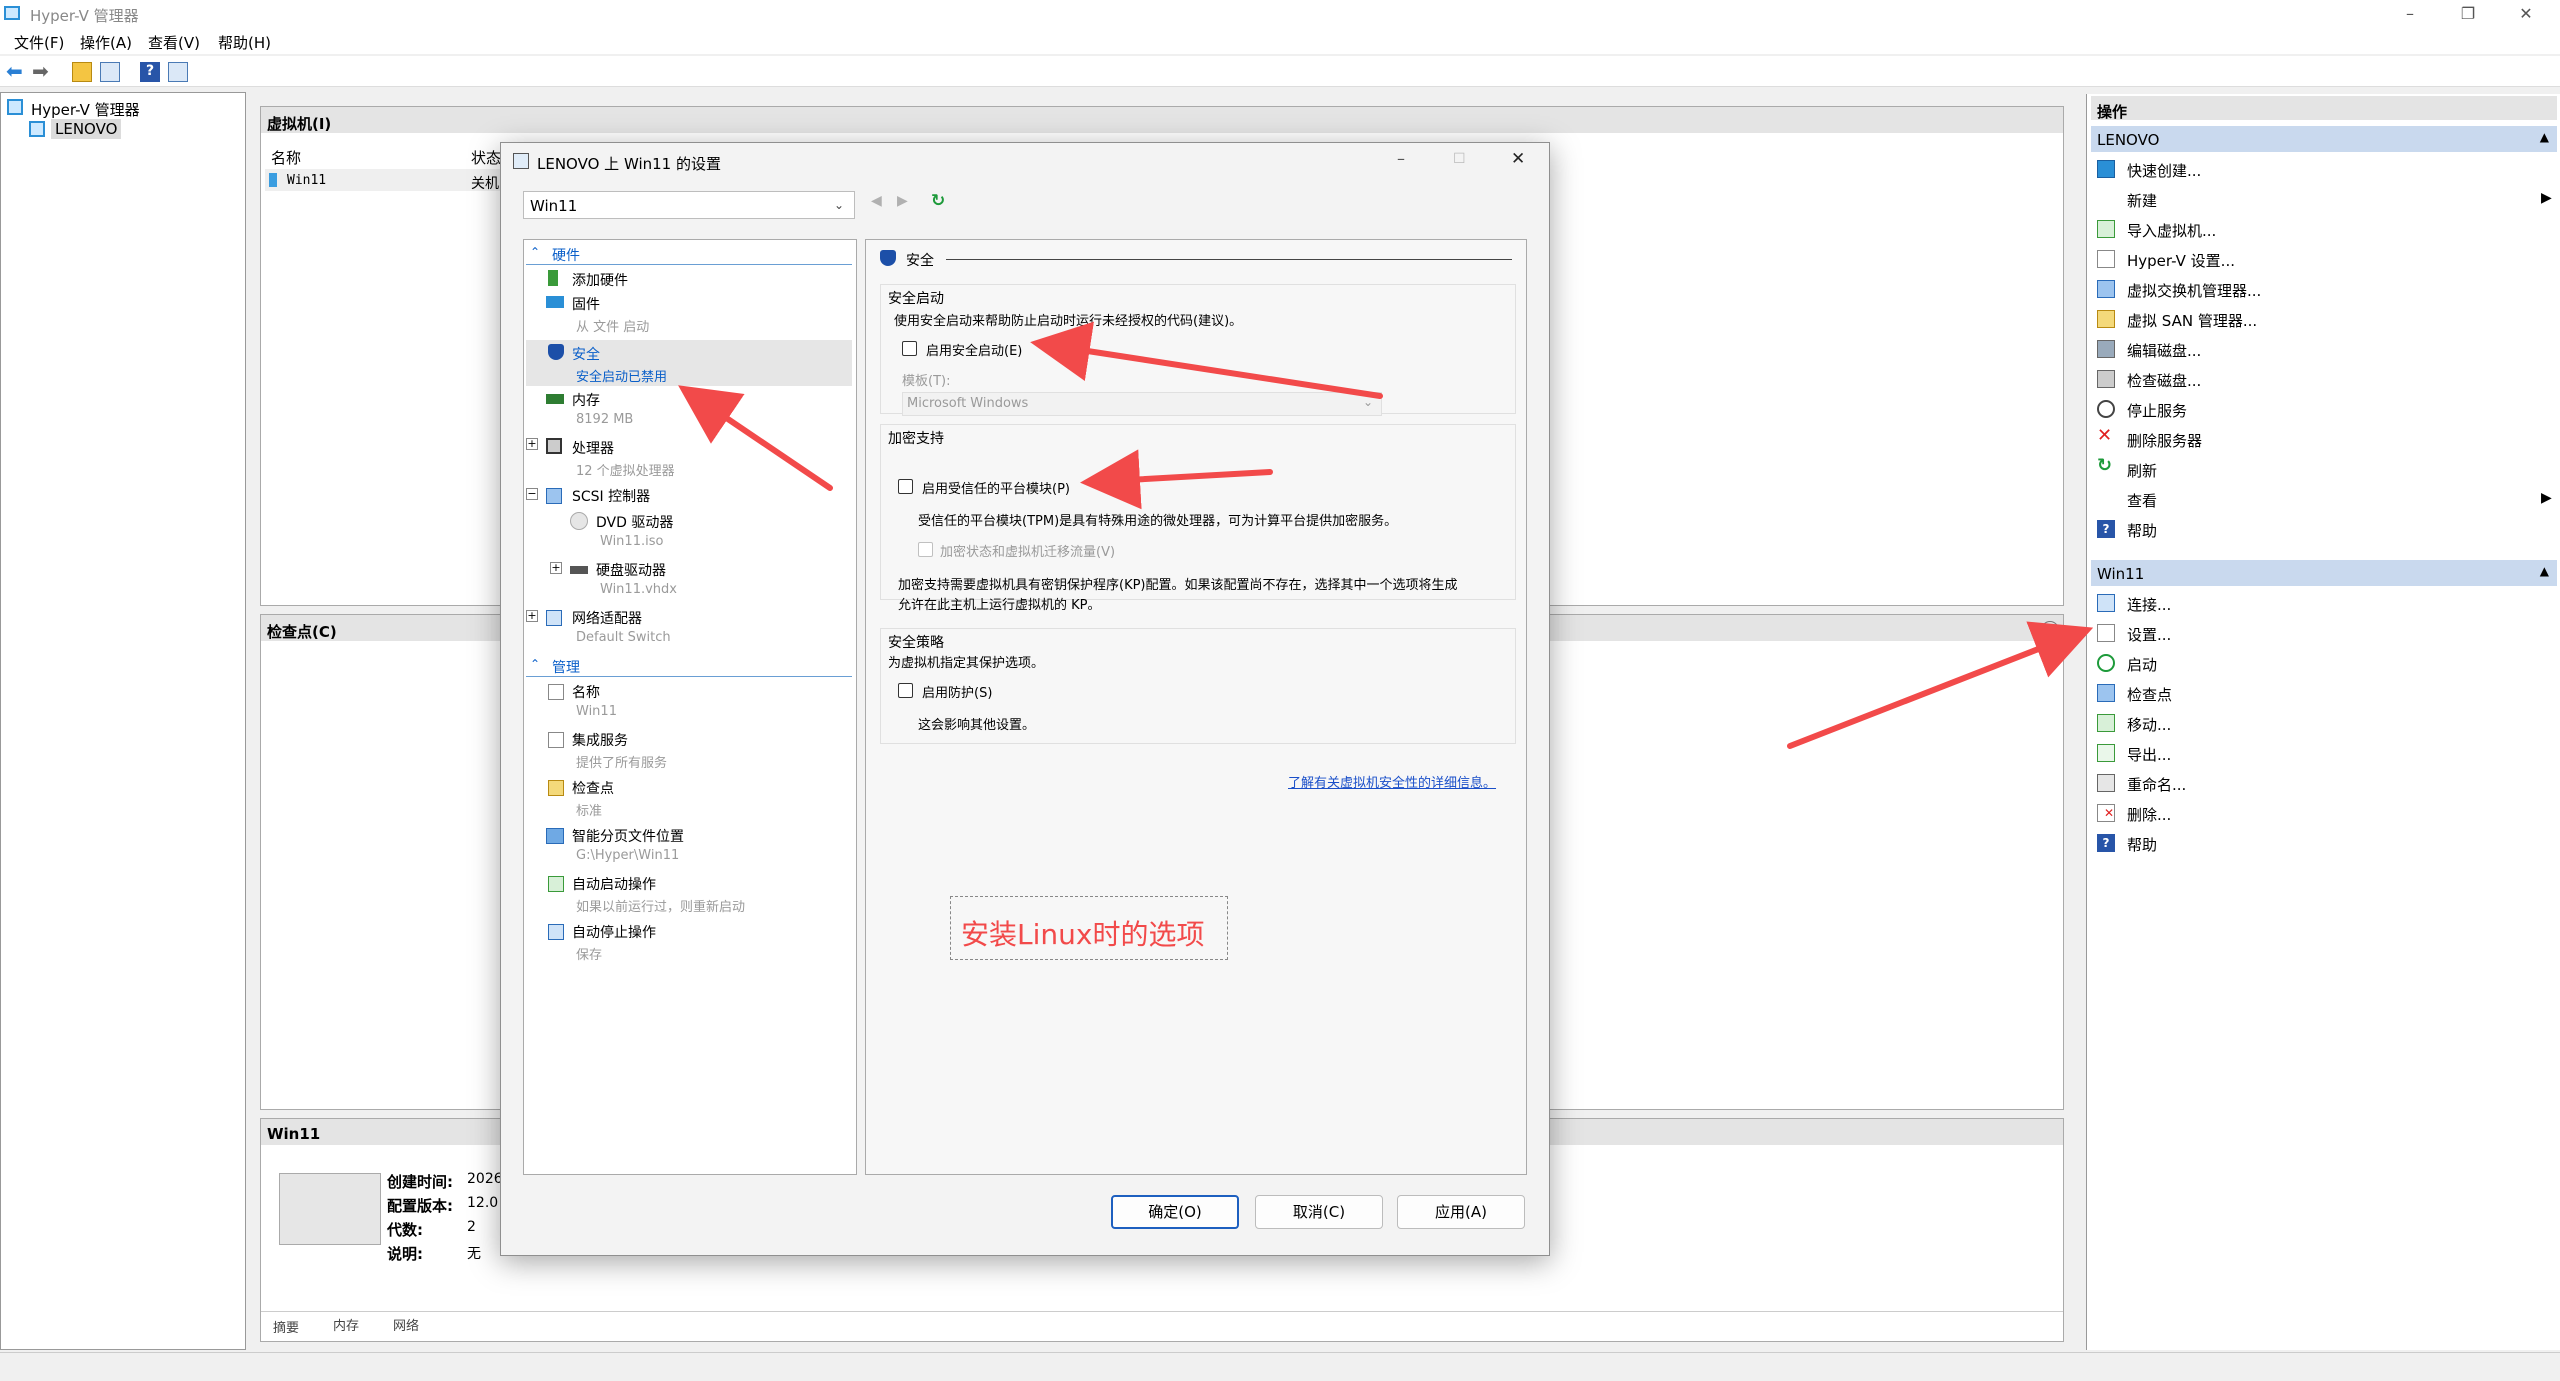 This screenshot has width=2560, height=1381. I want to click on migrate-encryption-label: 加密状态和虚拟机迁移流量(V), so click(1027, 550).